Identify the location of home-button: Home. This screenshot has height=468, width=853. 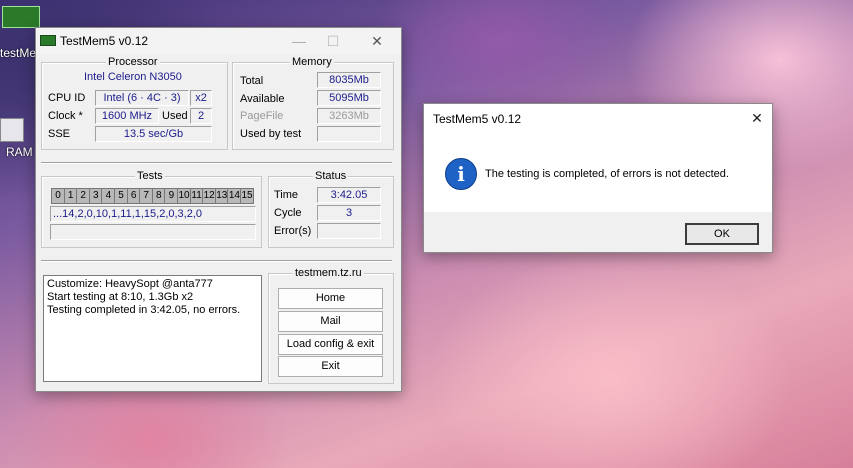
(330, 298).